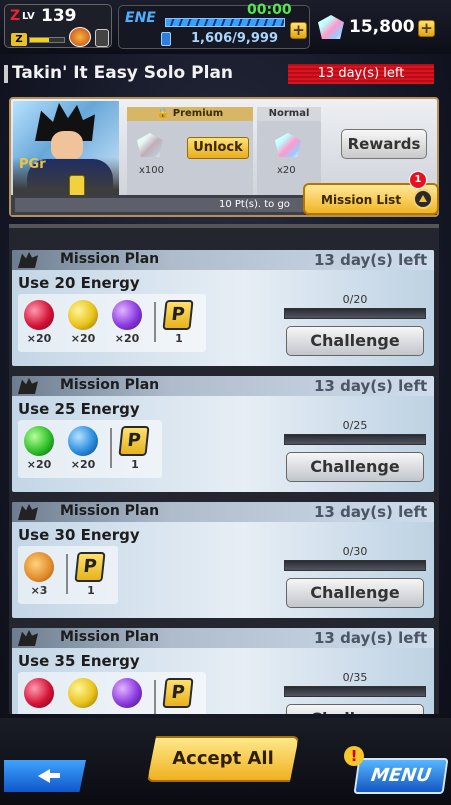 The height and width of the screenshot is (805, 451). I want to click on page-title: Takin' It Easy Solo Plan, so click(123, 73).